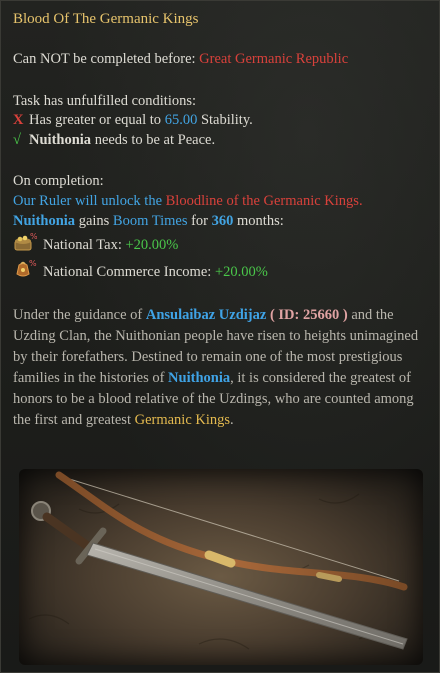 Image resolution: width=440 pixels, height=673 pixels. What do you see at coordinates (273, 59) in the screenshot?
I see `prereq-target: Great Germanic Republic` at bounding box center [273, 59].